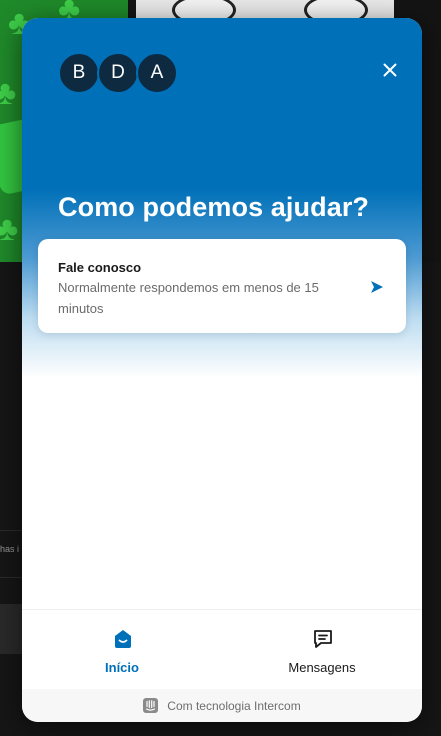  I want to click on tab-home-label: Início, so click(122, 667).